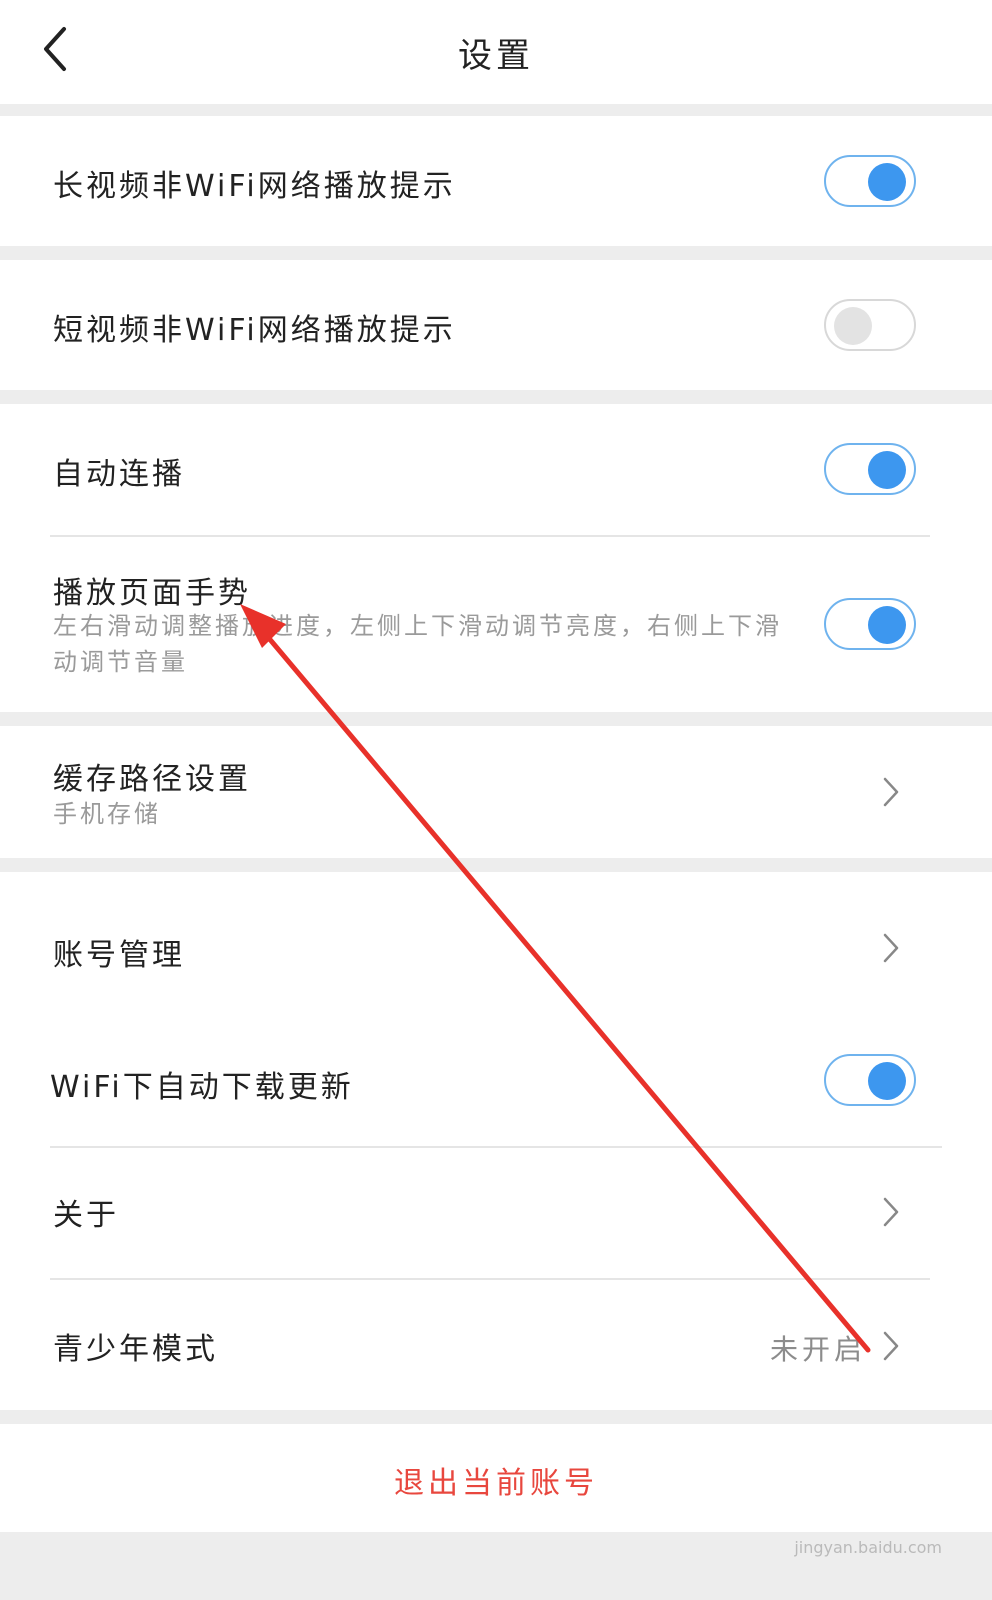  What do you see at coordinates (496, 947) in the screenshot?
I see `account-row: 账号管理` at bounding box center [496, 947].